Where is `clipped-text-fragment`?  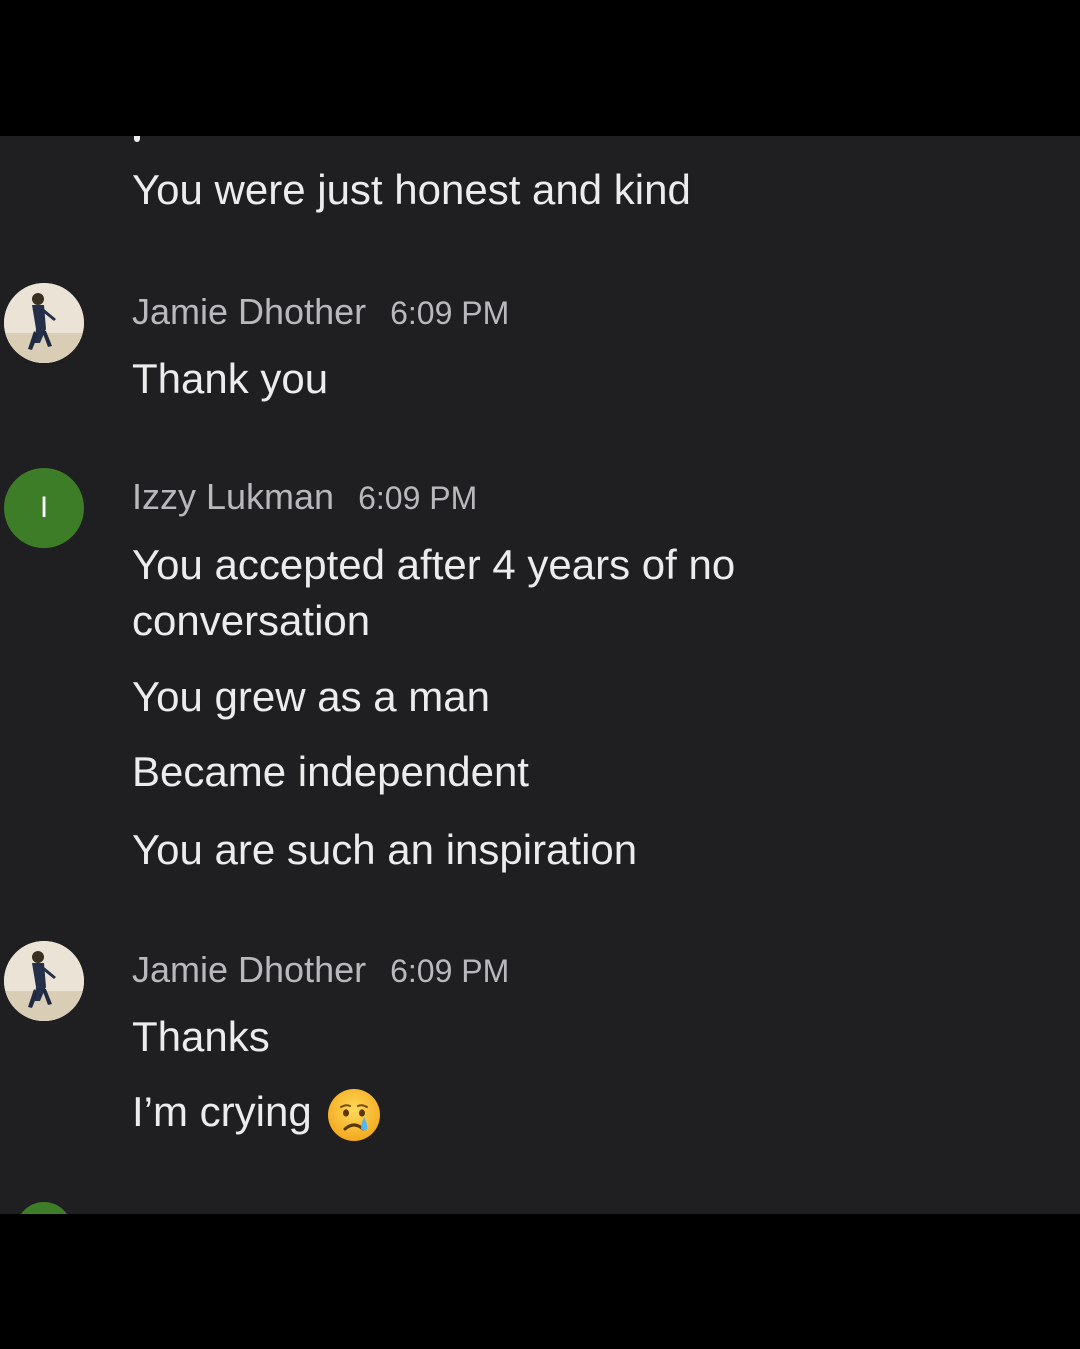
clipped-text-fragment is located at coordinates (137, 139).